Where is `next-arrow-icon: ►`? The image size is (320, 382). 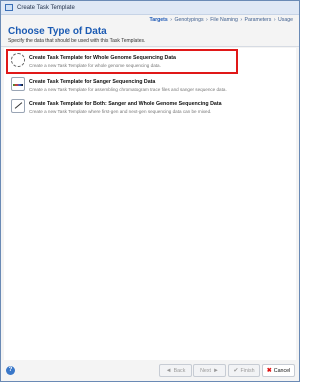
next-arrow-icon: ► is located at coordinates (215, 370).